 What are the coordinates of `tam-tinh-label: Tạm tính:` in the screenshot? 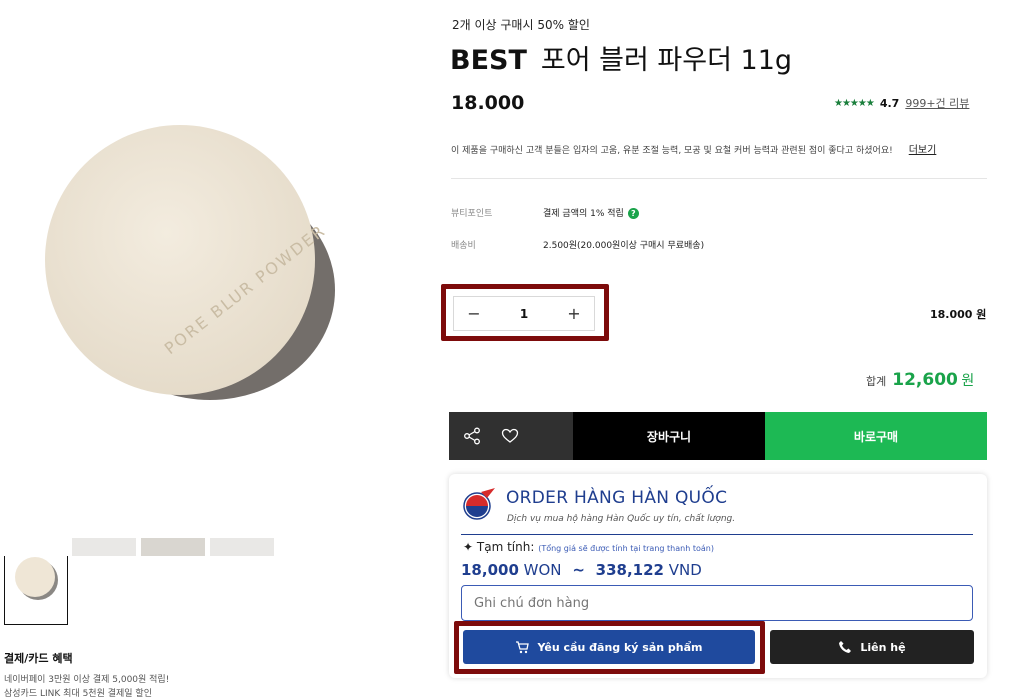 It's located at (505, 547).